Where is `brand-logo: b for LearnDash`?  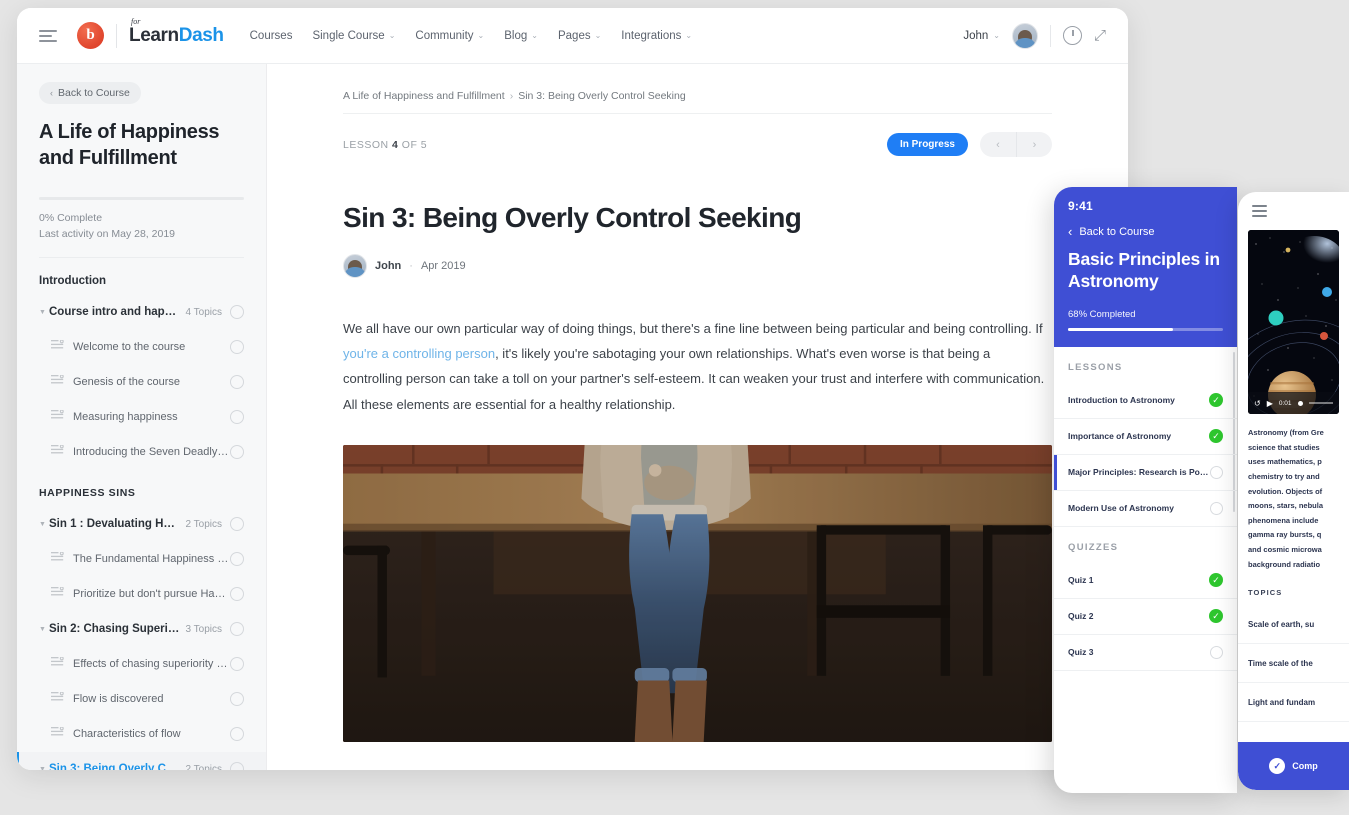 brand-logo: b for LearnDash is located at coordinates (150, 33).